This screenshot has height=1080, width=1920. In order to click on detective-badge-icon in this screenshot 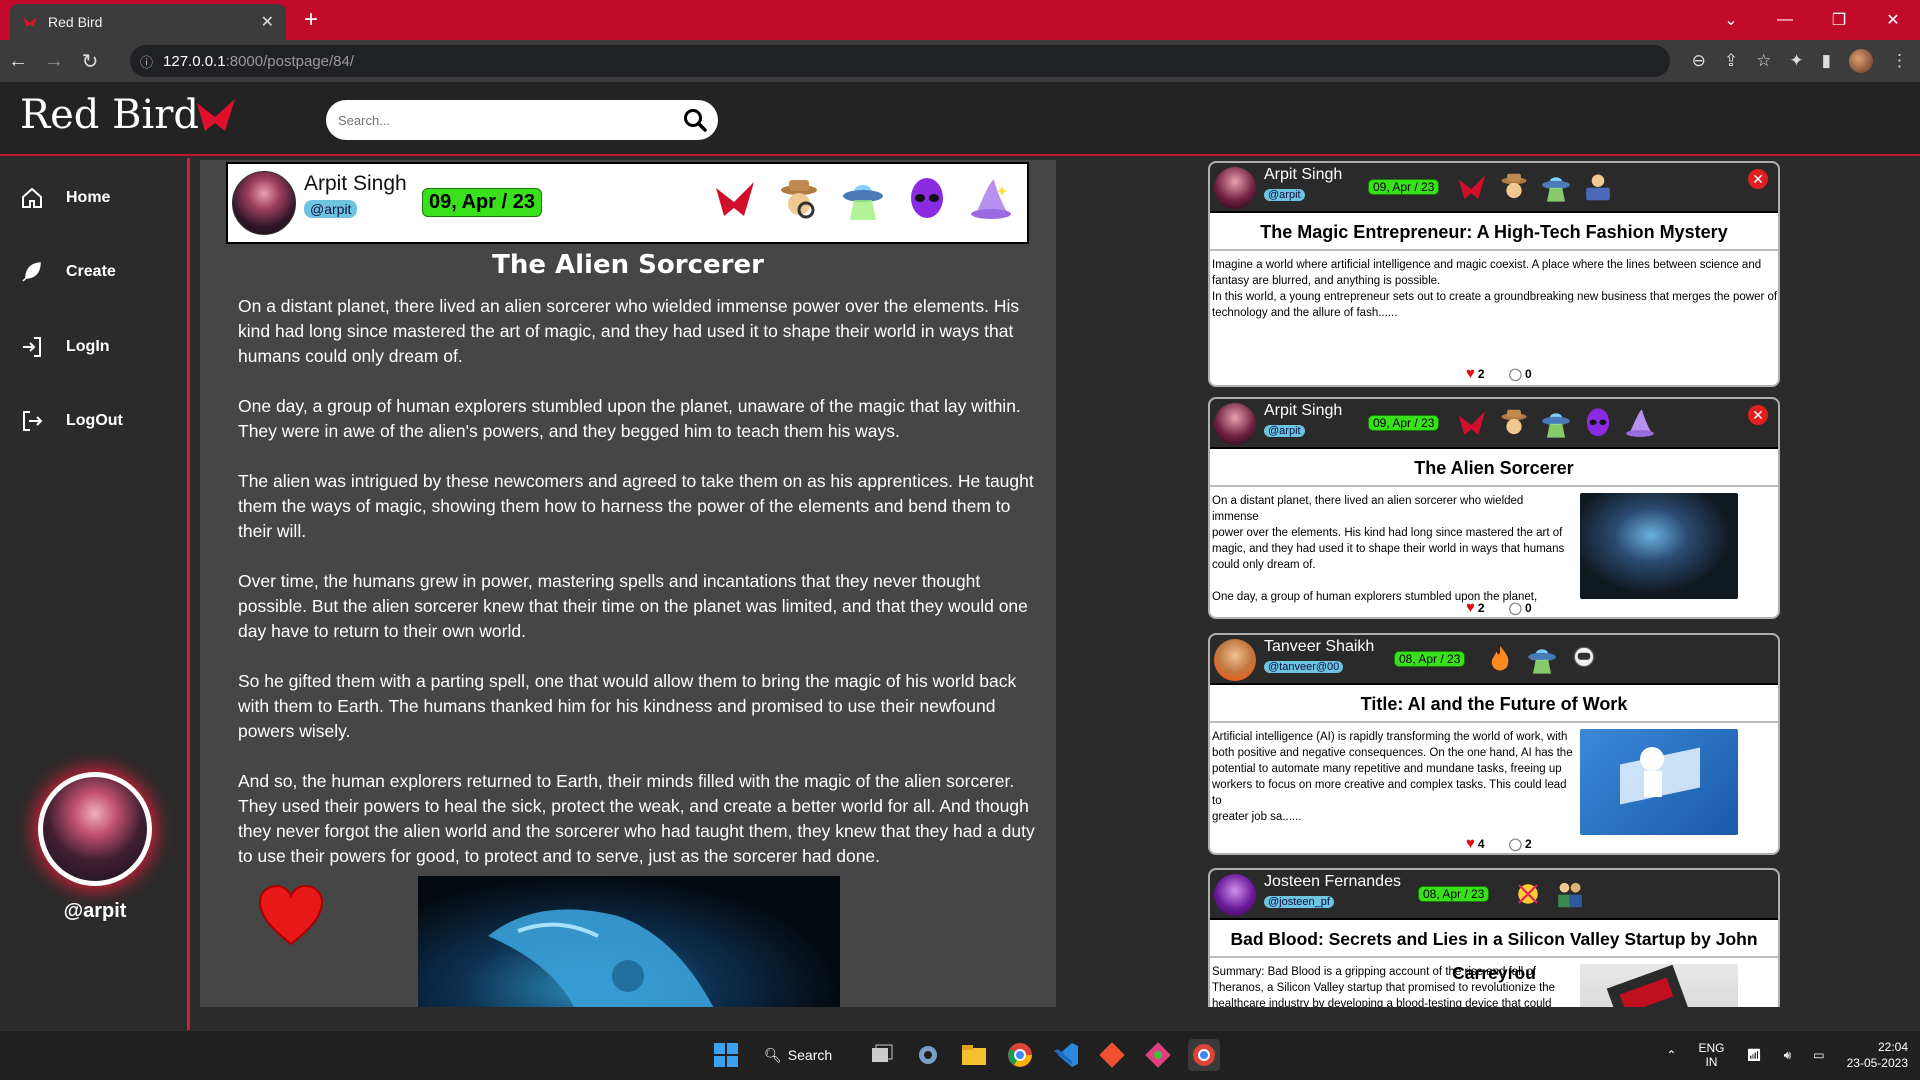, I will do `click(1514, 186)`.